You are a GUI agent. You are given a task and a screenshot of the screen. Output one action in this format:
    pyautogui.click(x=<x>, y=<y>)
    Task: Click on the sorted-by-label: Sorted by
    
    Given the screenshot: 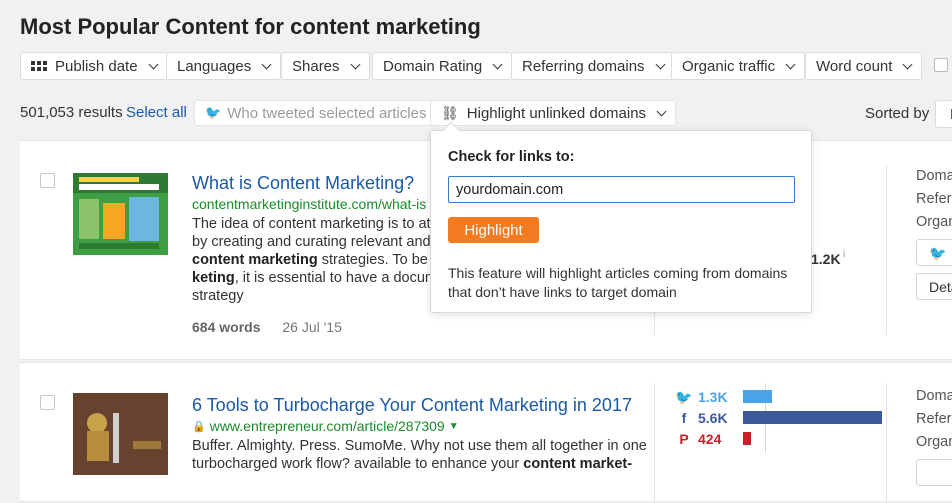 What is the action you would take?
    pyautogui.click(x=897, y=113)
    